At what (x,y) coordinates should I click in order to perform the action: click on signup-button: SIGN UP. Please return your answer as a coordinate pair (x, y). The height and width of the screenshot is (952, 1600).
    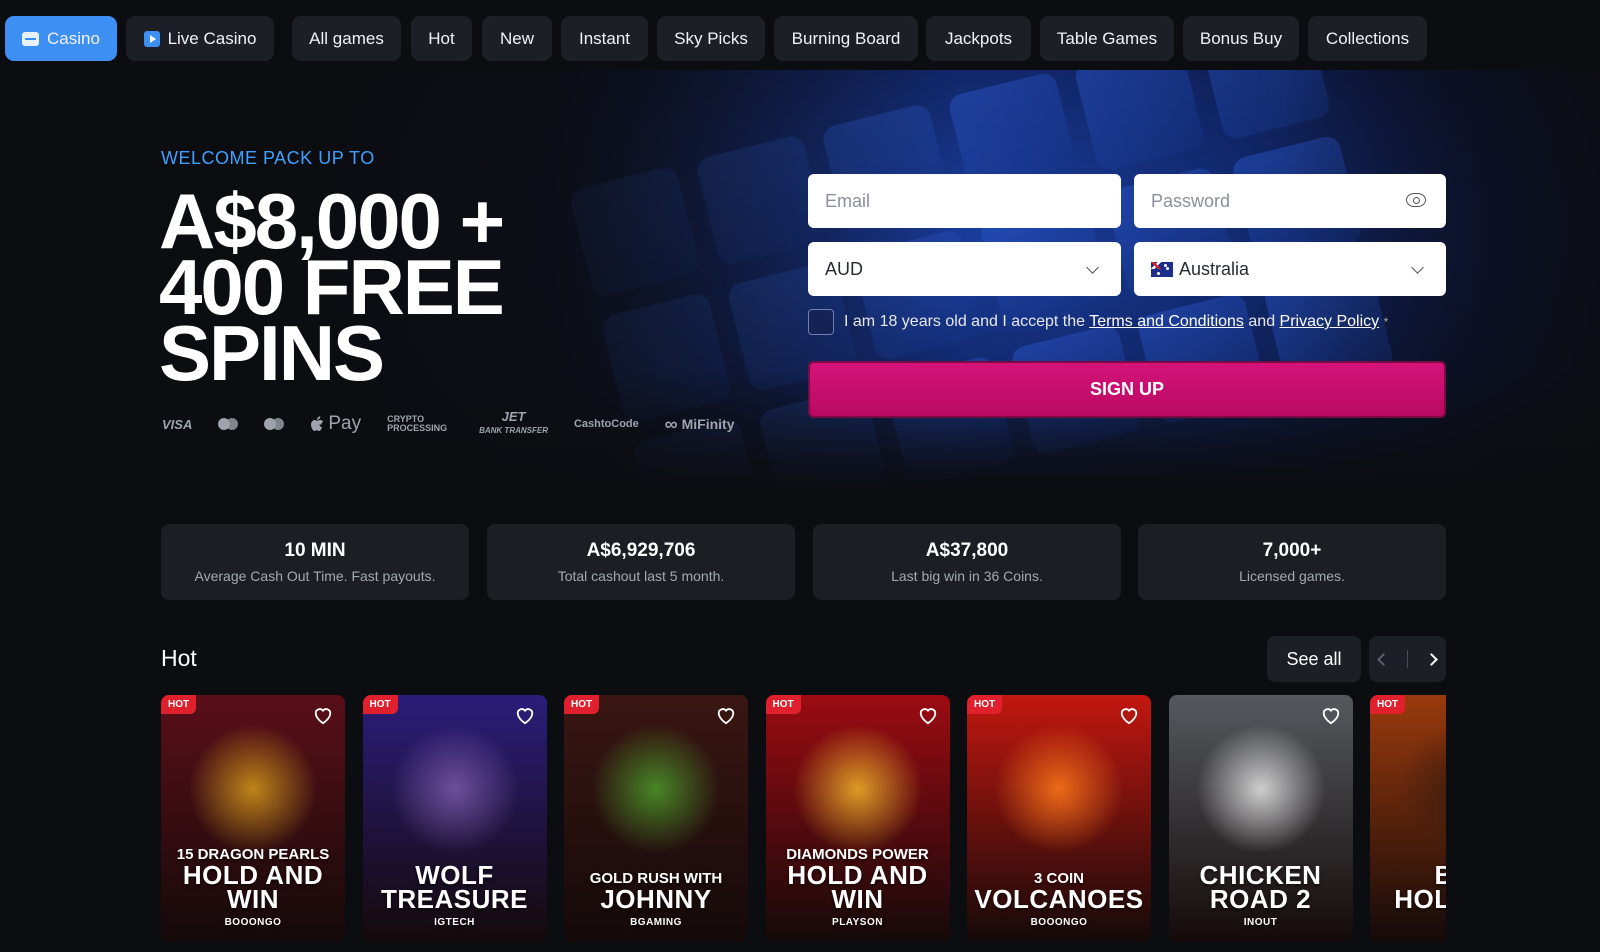
    Looking at the image, I should click on (1127, 389).